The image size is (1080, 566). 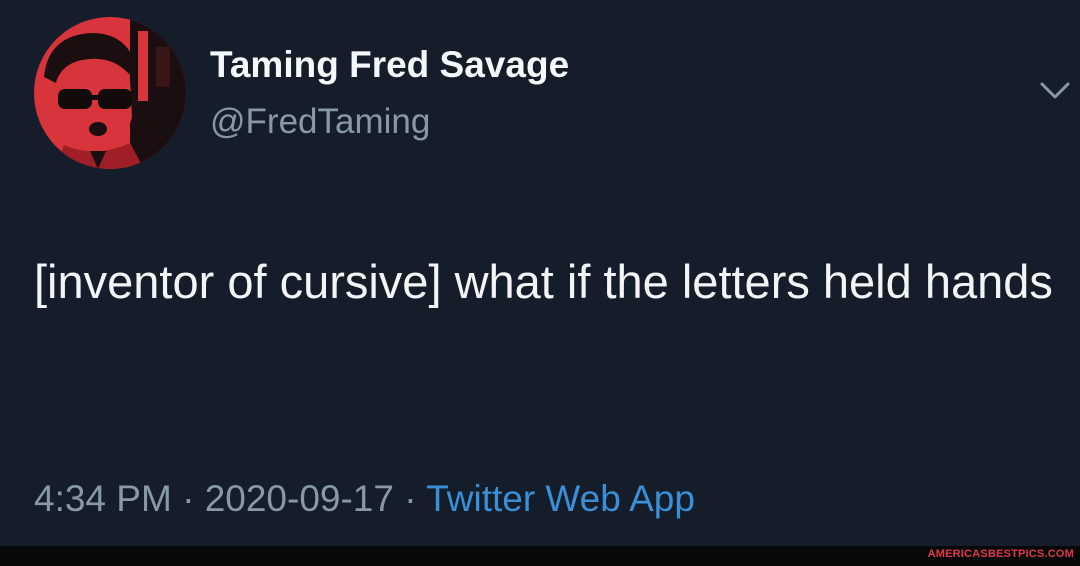 I want to click on tweet-time: 4:34 PM, so click(x=103, y=498).